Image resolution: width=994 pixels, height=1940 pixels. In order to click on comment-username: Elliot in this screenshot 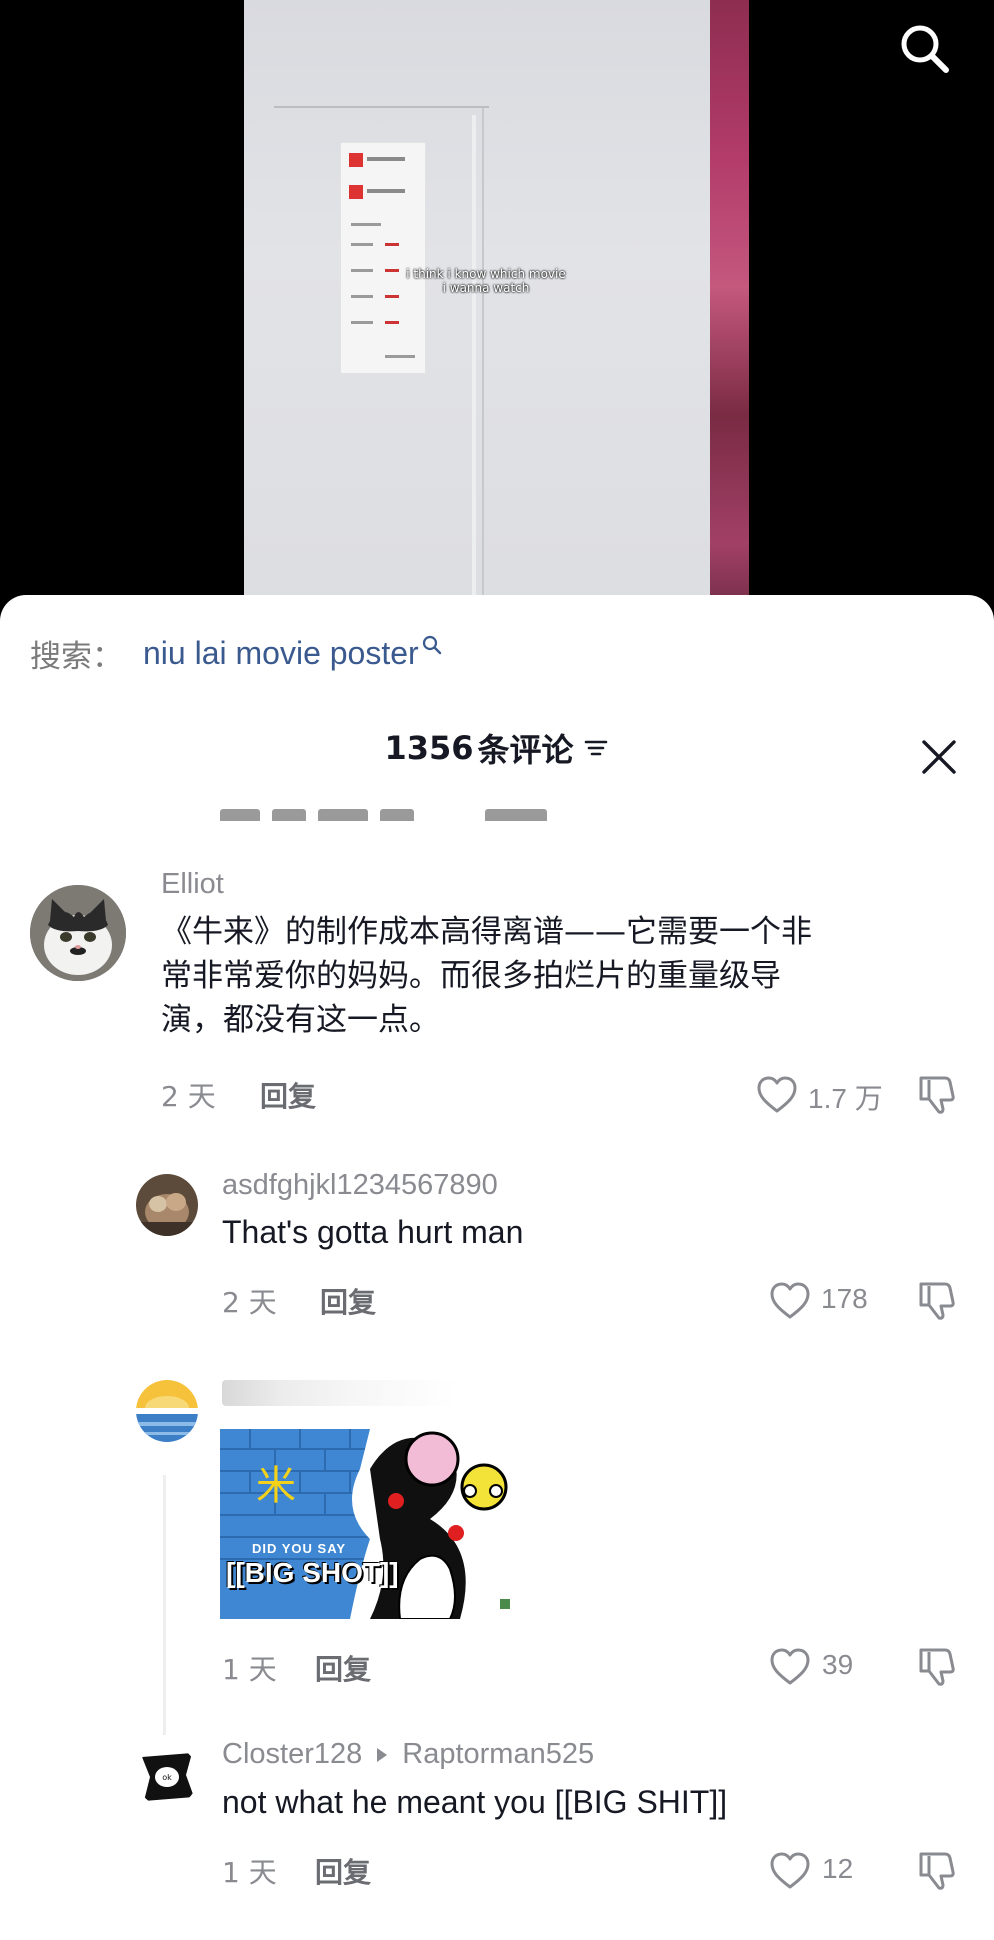, I will do `click(192, 884)`.